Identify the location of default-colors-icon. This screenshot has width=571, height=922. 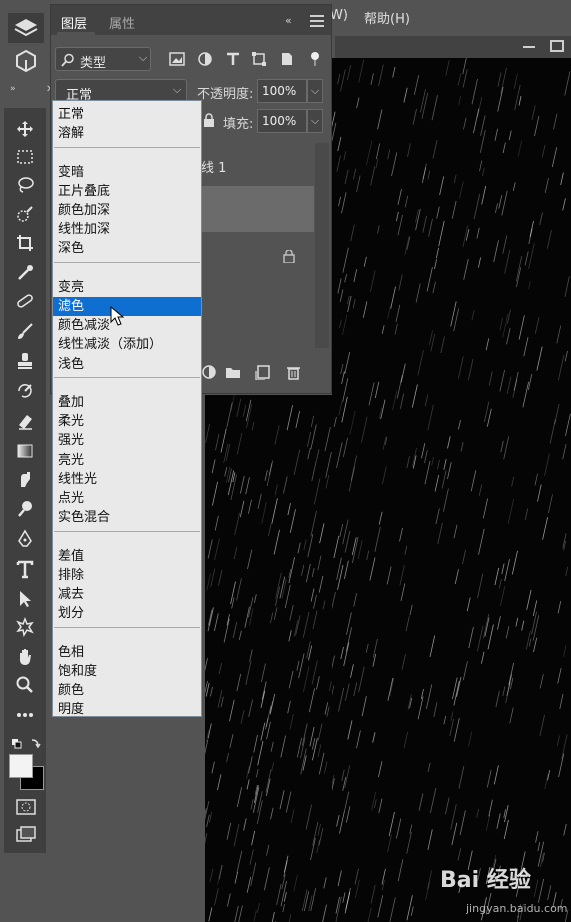
(27, 745).